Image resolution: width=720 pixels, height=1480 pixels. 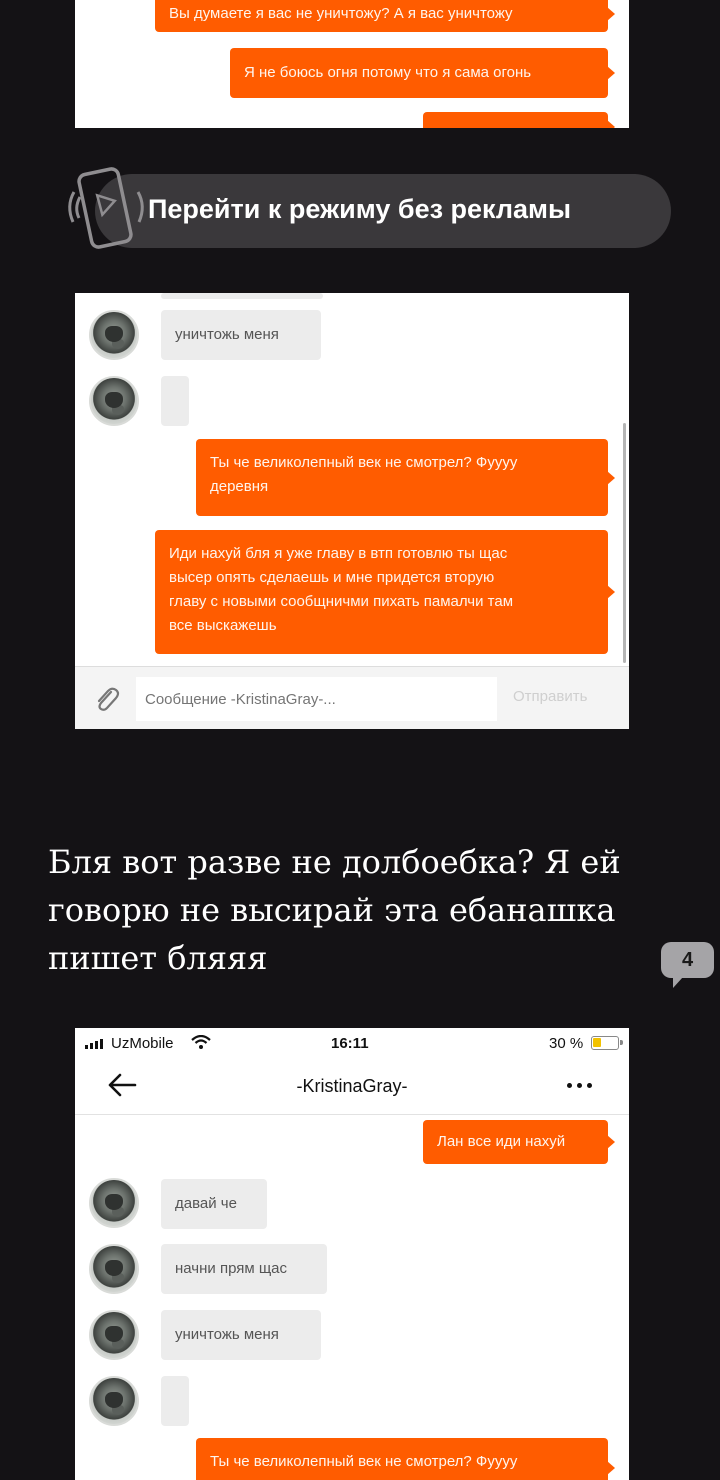 I want to click on phone-vibrate-icon, so click(x=106, y=208).